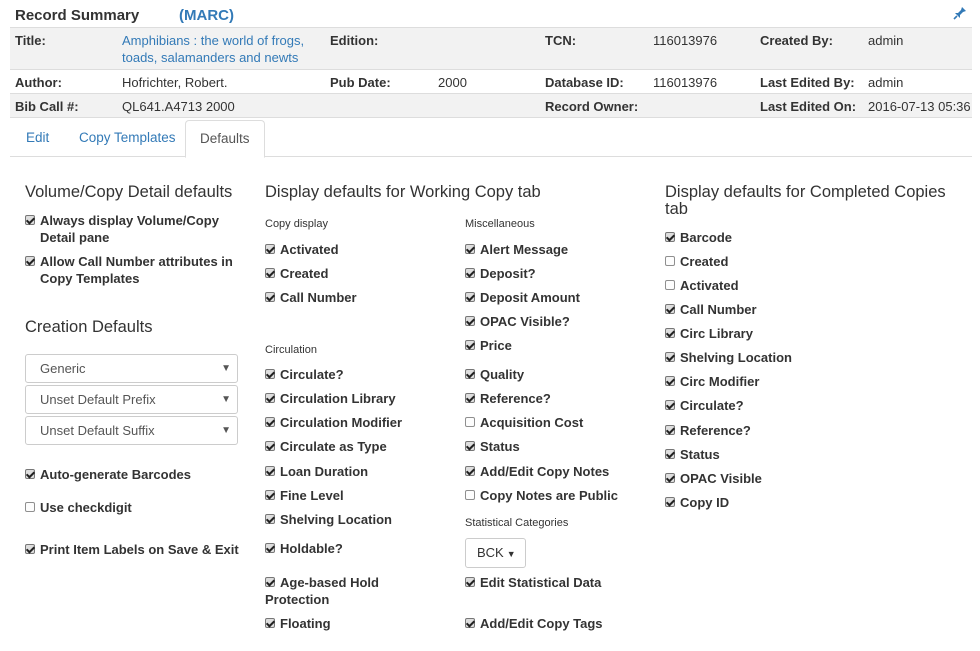 The image size is (980, 651). I want to click on last-edited-by-value: admin, so click(886, 82).